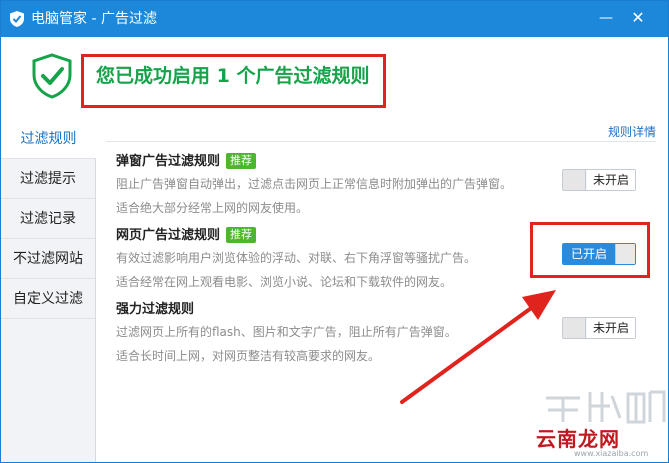 Image resolution: width=669 pixels, height=463 pixels. Describe the element at coordinates (296, 258) in the screenshot. I see `rule-description: 有效过滤影响用户浏览体验的浮动、对联、右下角浮窗等骚扰广告。` at that location.